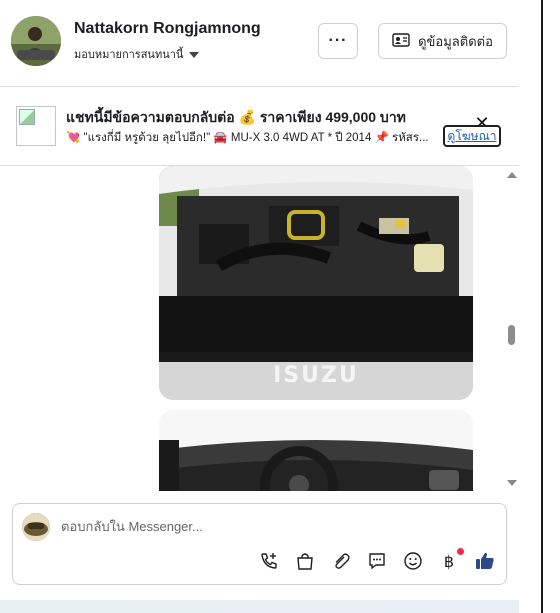 The width and height of the screenshot is (560, 613). Describe the element at coordinates (472, 136) in the screenshot. I see `view-ad-link: ดูโฆษณา` at that location.